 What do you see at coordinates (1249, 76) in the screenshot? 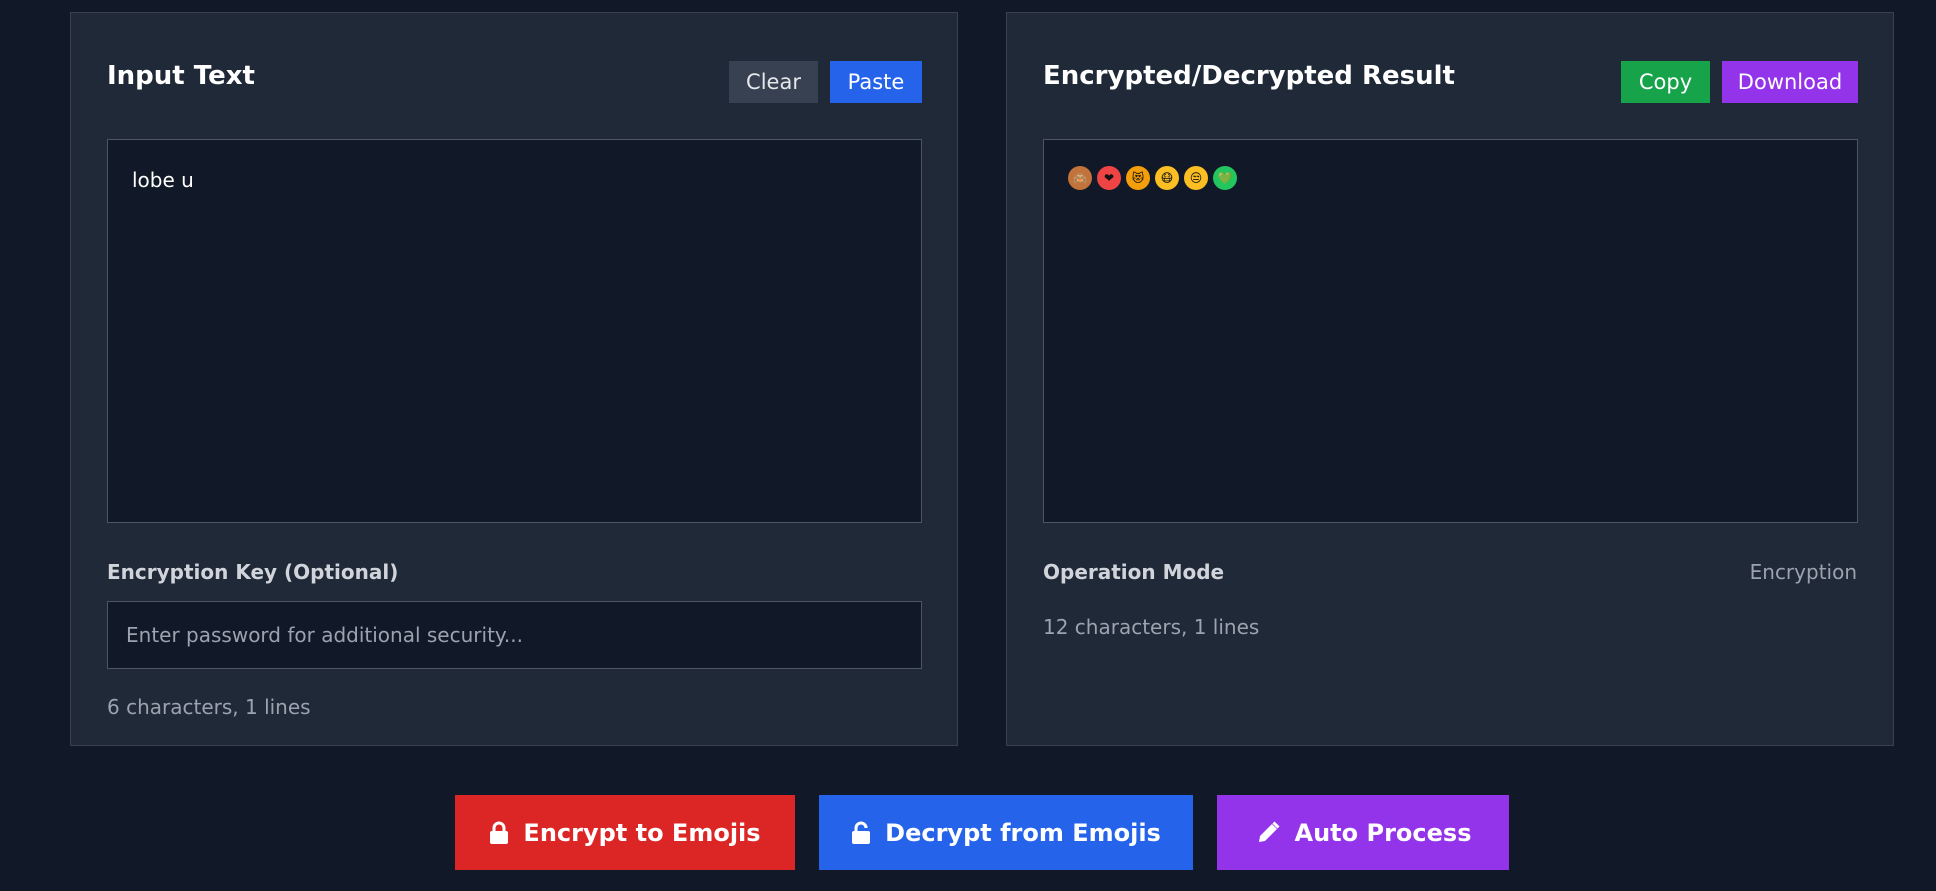
I see `output-panel-title: Encrypted/Decrypted Result` at bounding box center [1249, 76].